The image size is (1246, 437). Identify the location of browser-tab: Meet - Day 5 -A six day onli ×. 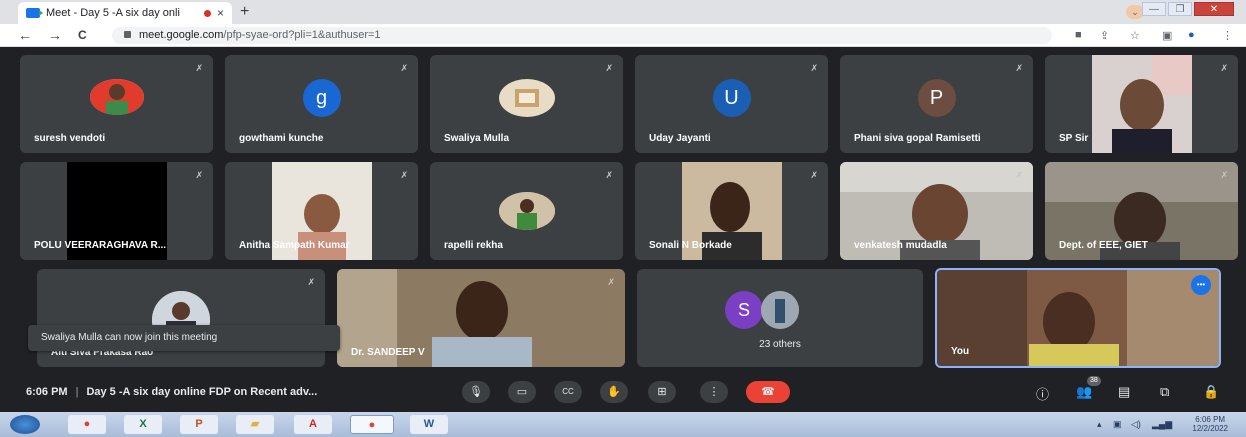
(125, 13).